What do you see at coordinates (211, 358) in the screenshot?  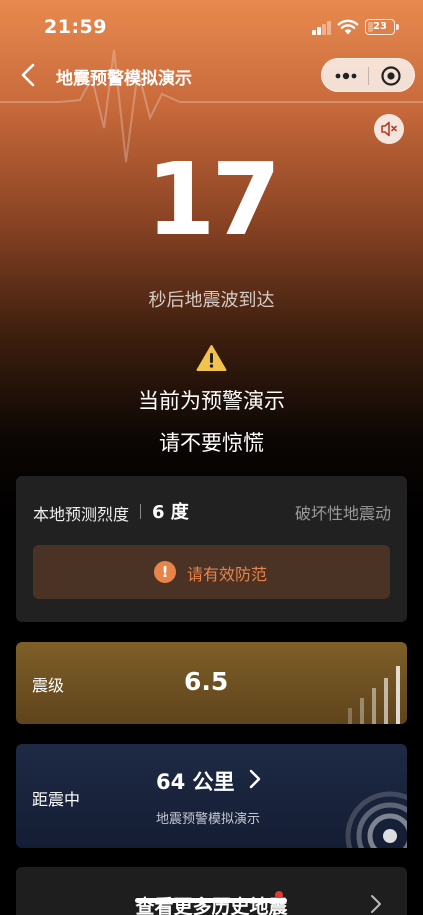 I see `warning-icon` at bounding box center [211, 358].